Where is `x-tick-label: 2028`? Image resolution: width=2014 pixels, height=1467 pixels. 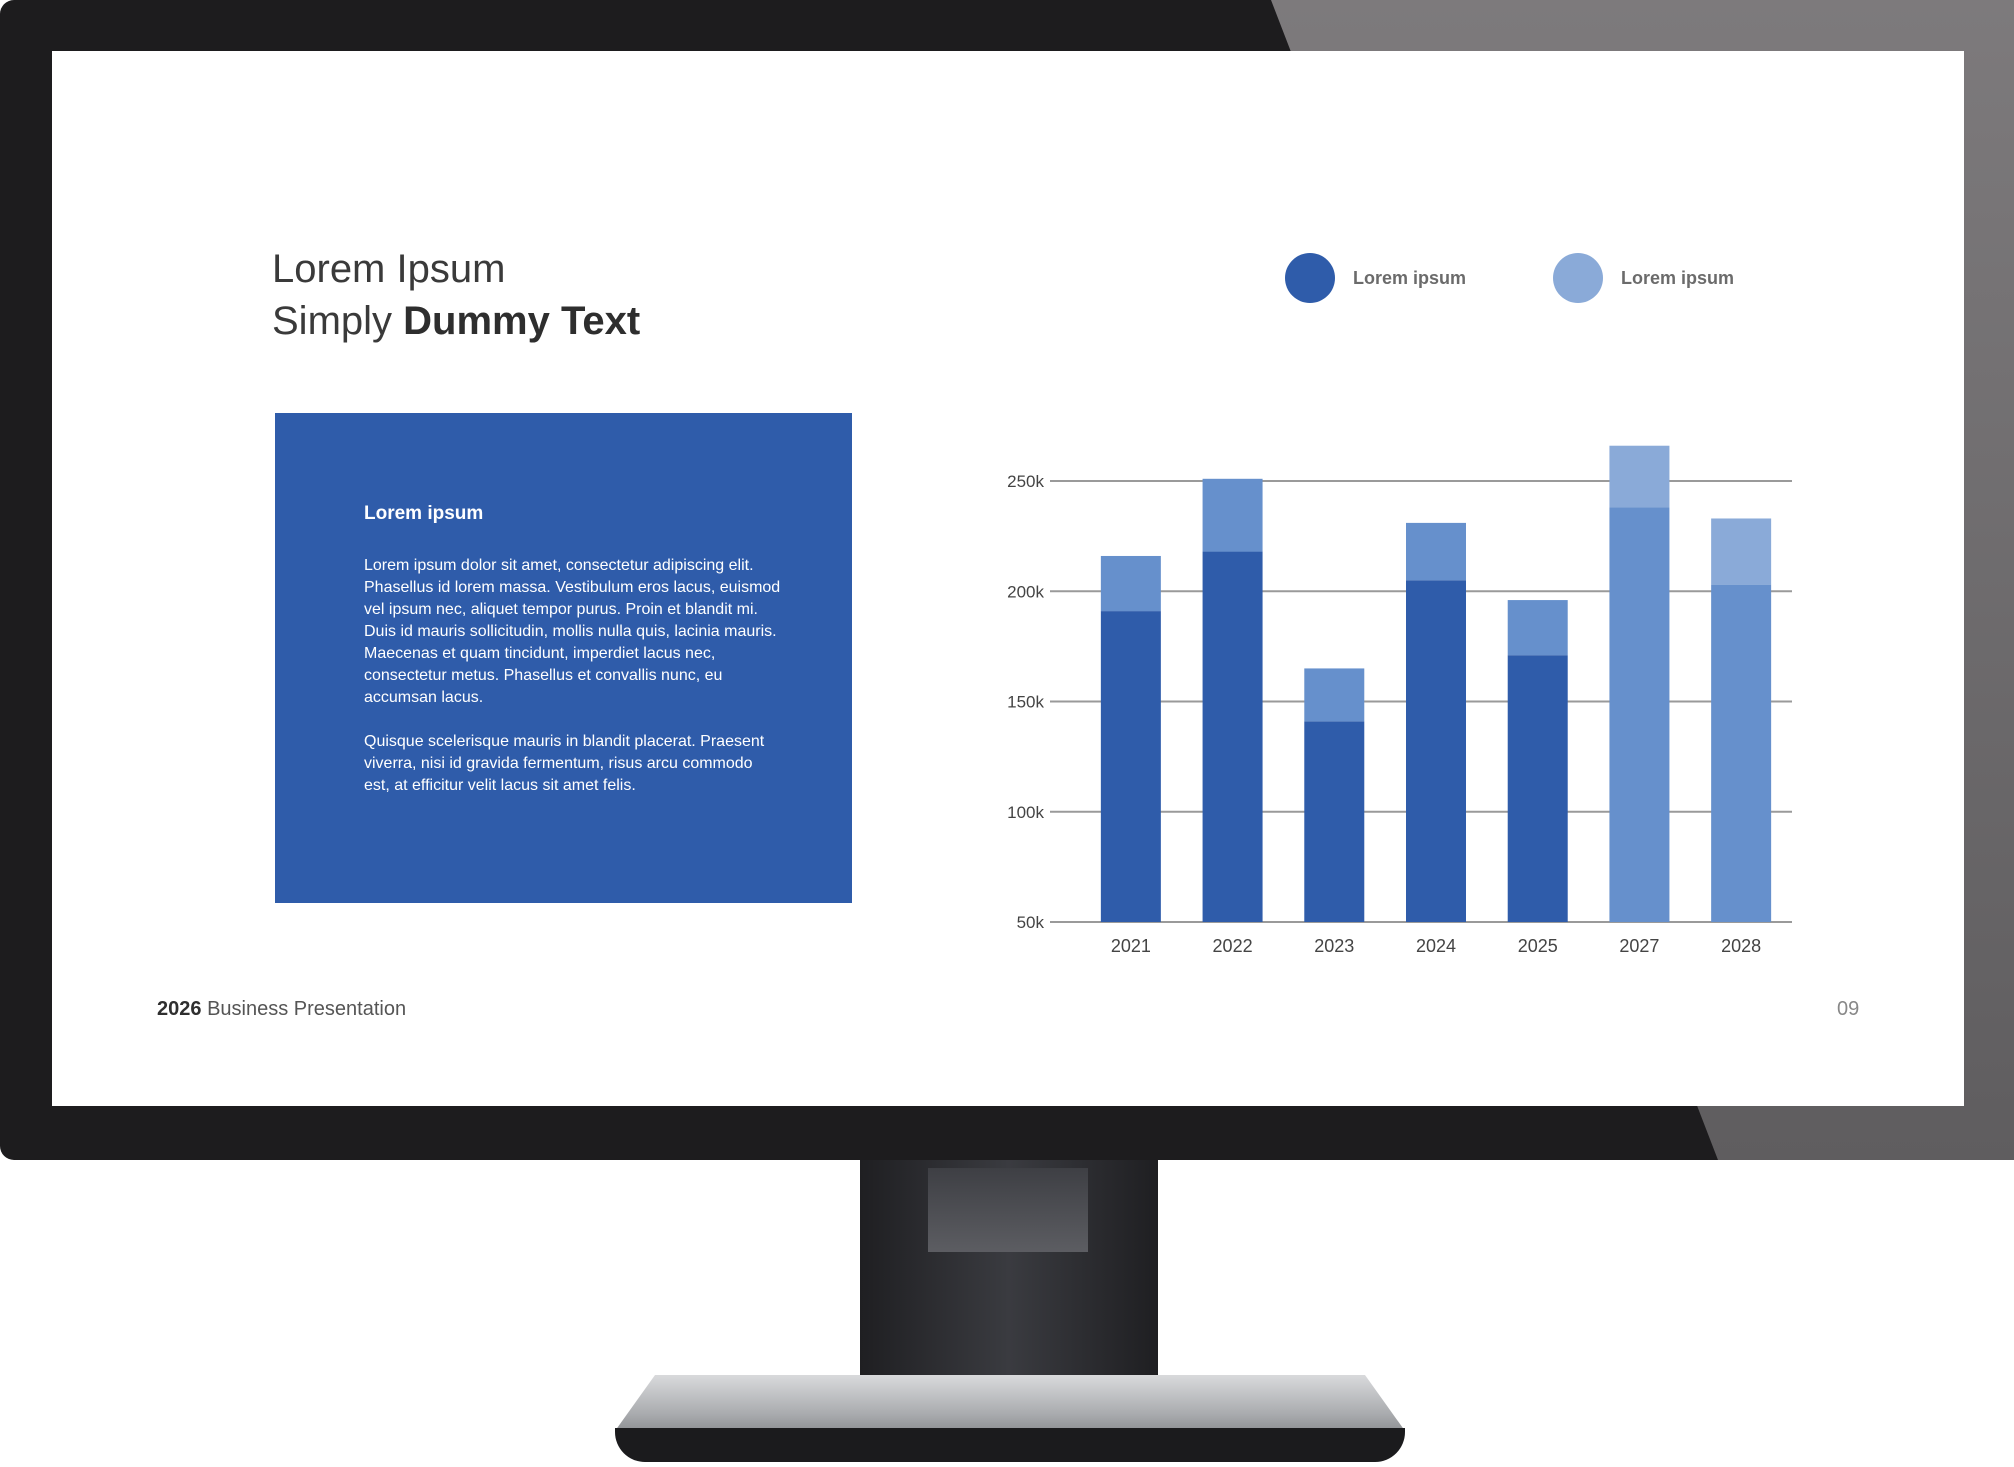
x-tick-label: 2028 is located at coordinates (1741, 946).